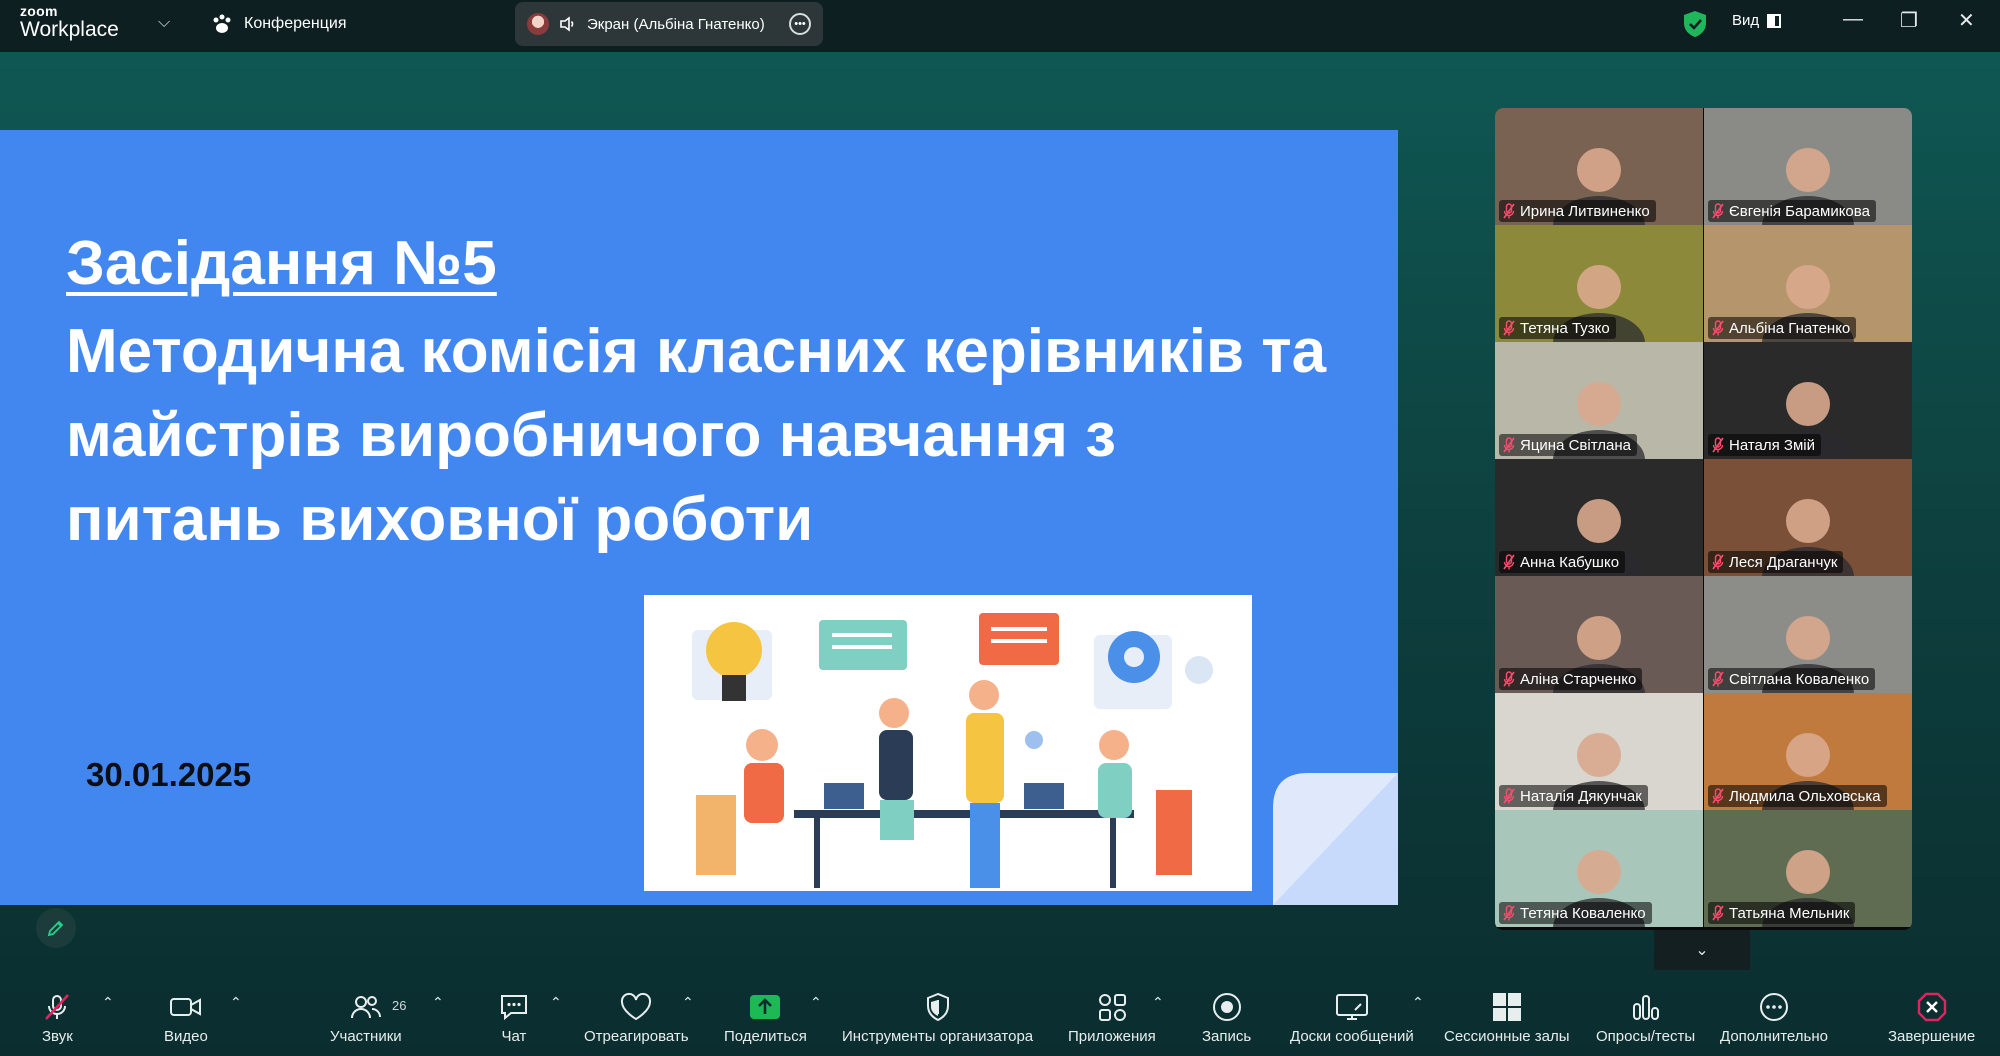 The image size is (2000, 1056). Describe the element at coordinates (1599, 517) in the screenshot. I see `participant-tile: Анна Кабушко` at that location.